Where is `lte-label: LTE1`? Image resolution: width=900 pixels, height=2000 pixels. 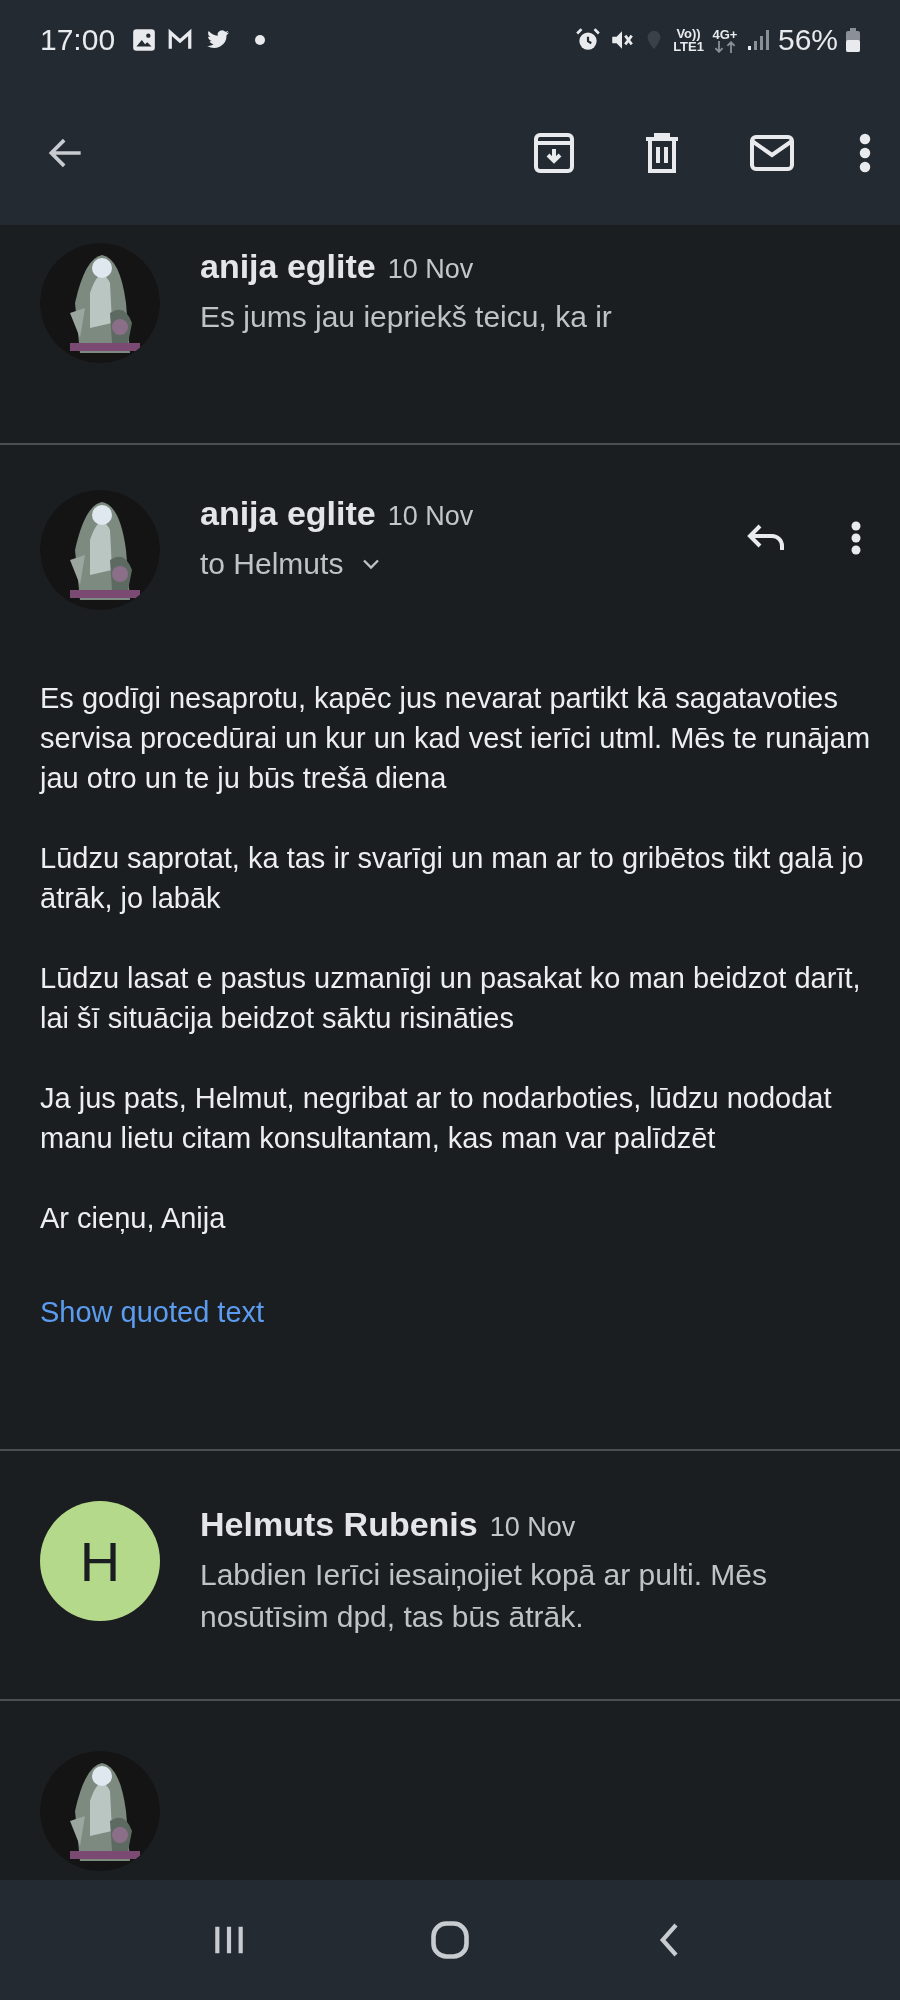 lte-label: LTE1 is located at coordinates (688, 46).